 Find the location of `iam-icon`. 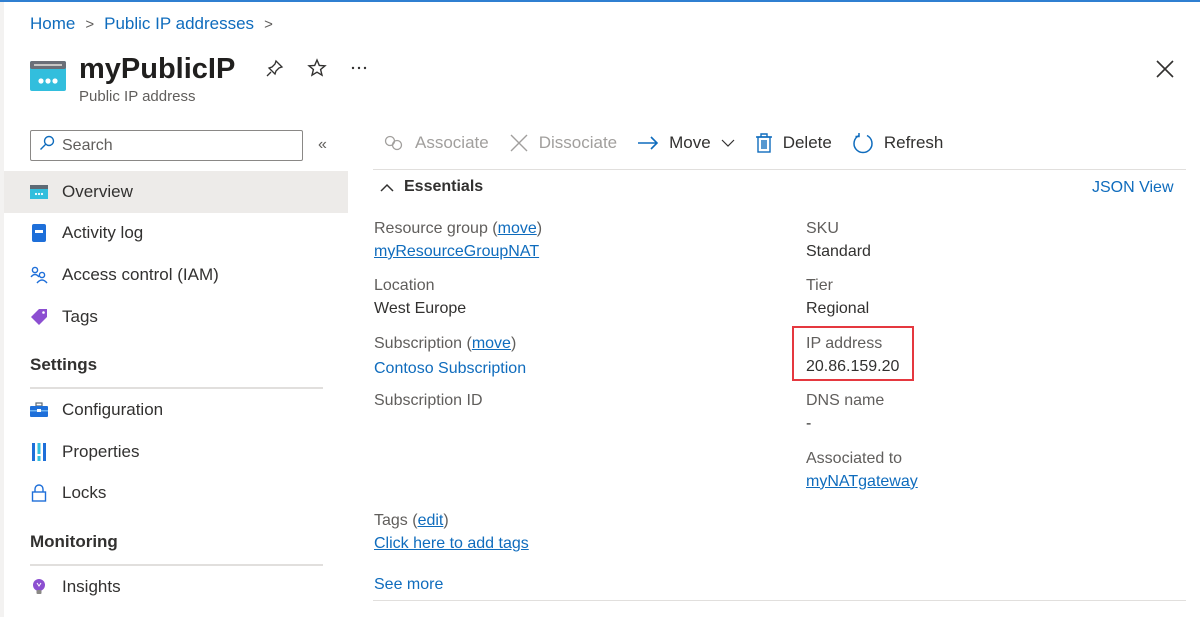

iam-icon is located at coordinates (39, 275).